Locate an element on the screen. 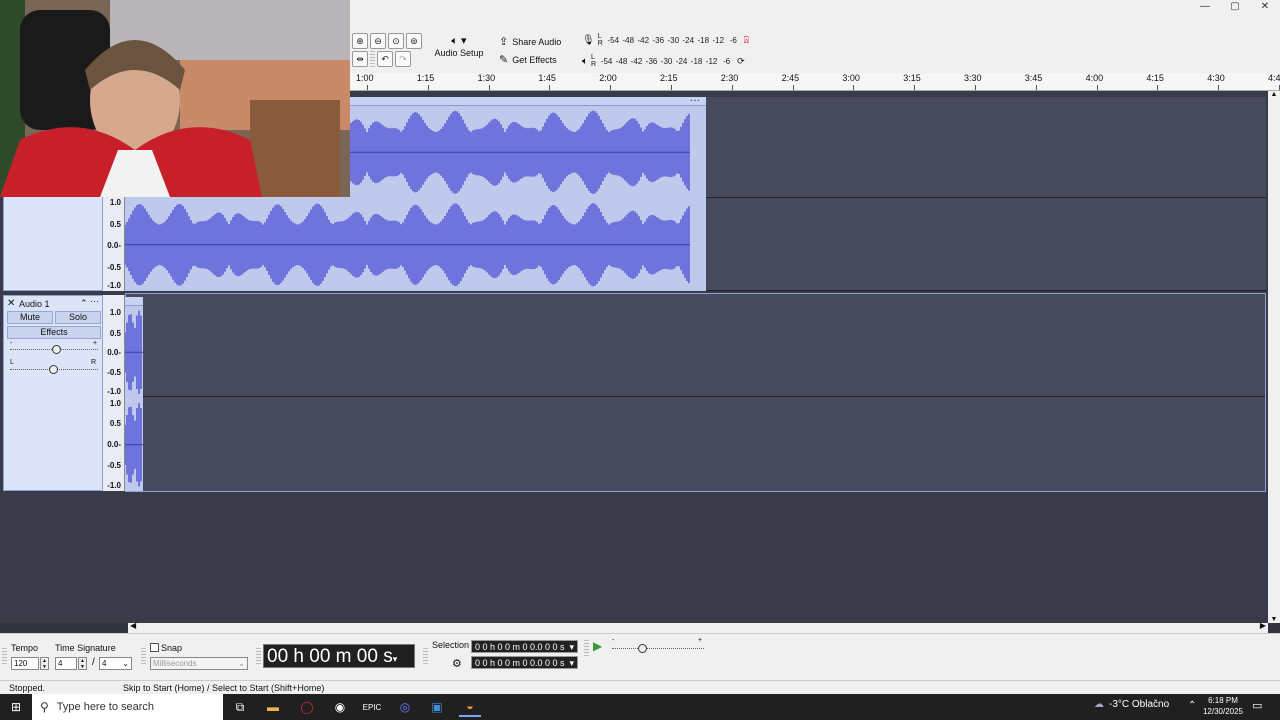  scroll-up-icon: ▲ is located at coordinates (1274, 94).